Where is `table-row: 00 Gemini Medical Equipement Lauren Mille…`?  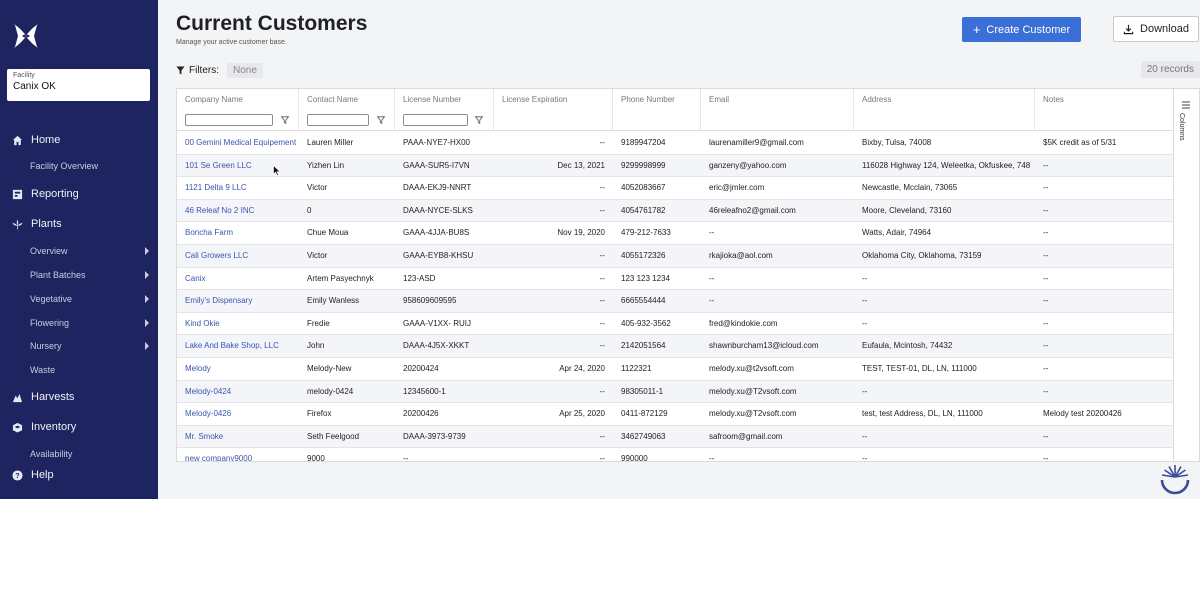 table-row: 00 Gemini Medical Equipement Lauren Mille… is located at coordinates (675, 143).